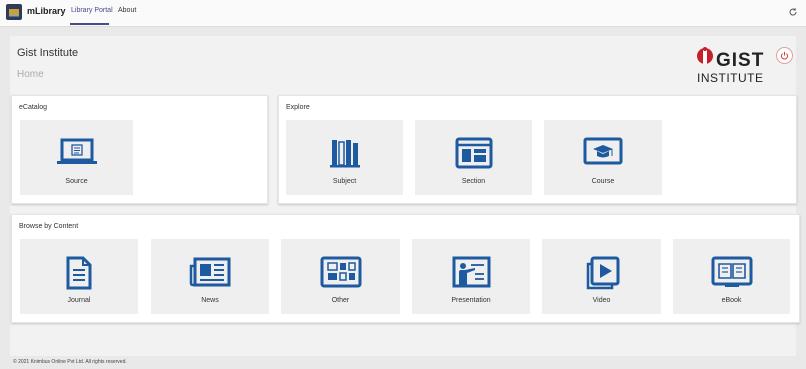  What do you see at coordinates (340, 272) in the screenshot?
I see `grid-items-icon` at bounding box center [340, 272].